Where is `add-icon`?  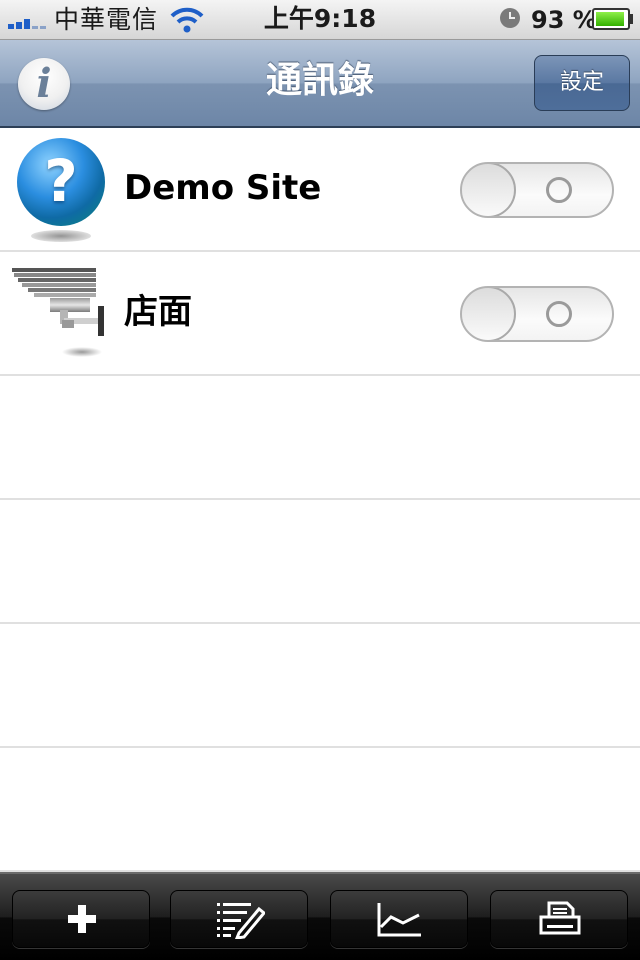
add-icon is located at coordinates (82, 919).